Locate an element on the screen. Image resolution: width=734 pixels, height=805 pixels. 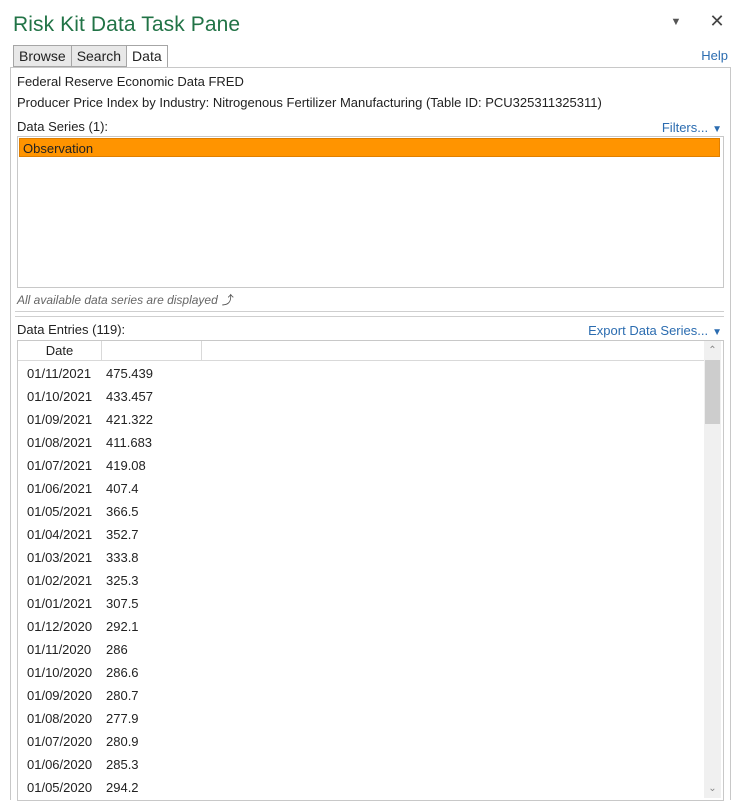
table-row: 01/08/2021 411.683 is located at coordinates (361, 442).